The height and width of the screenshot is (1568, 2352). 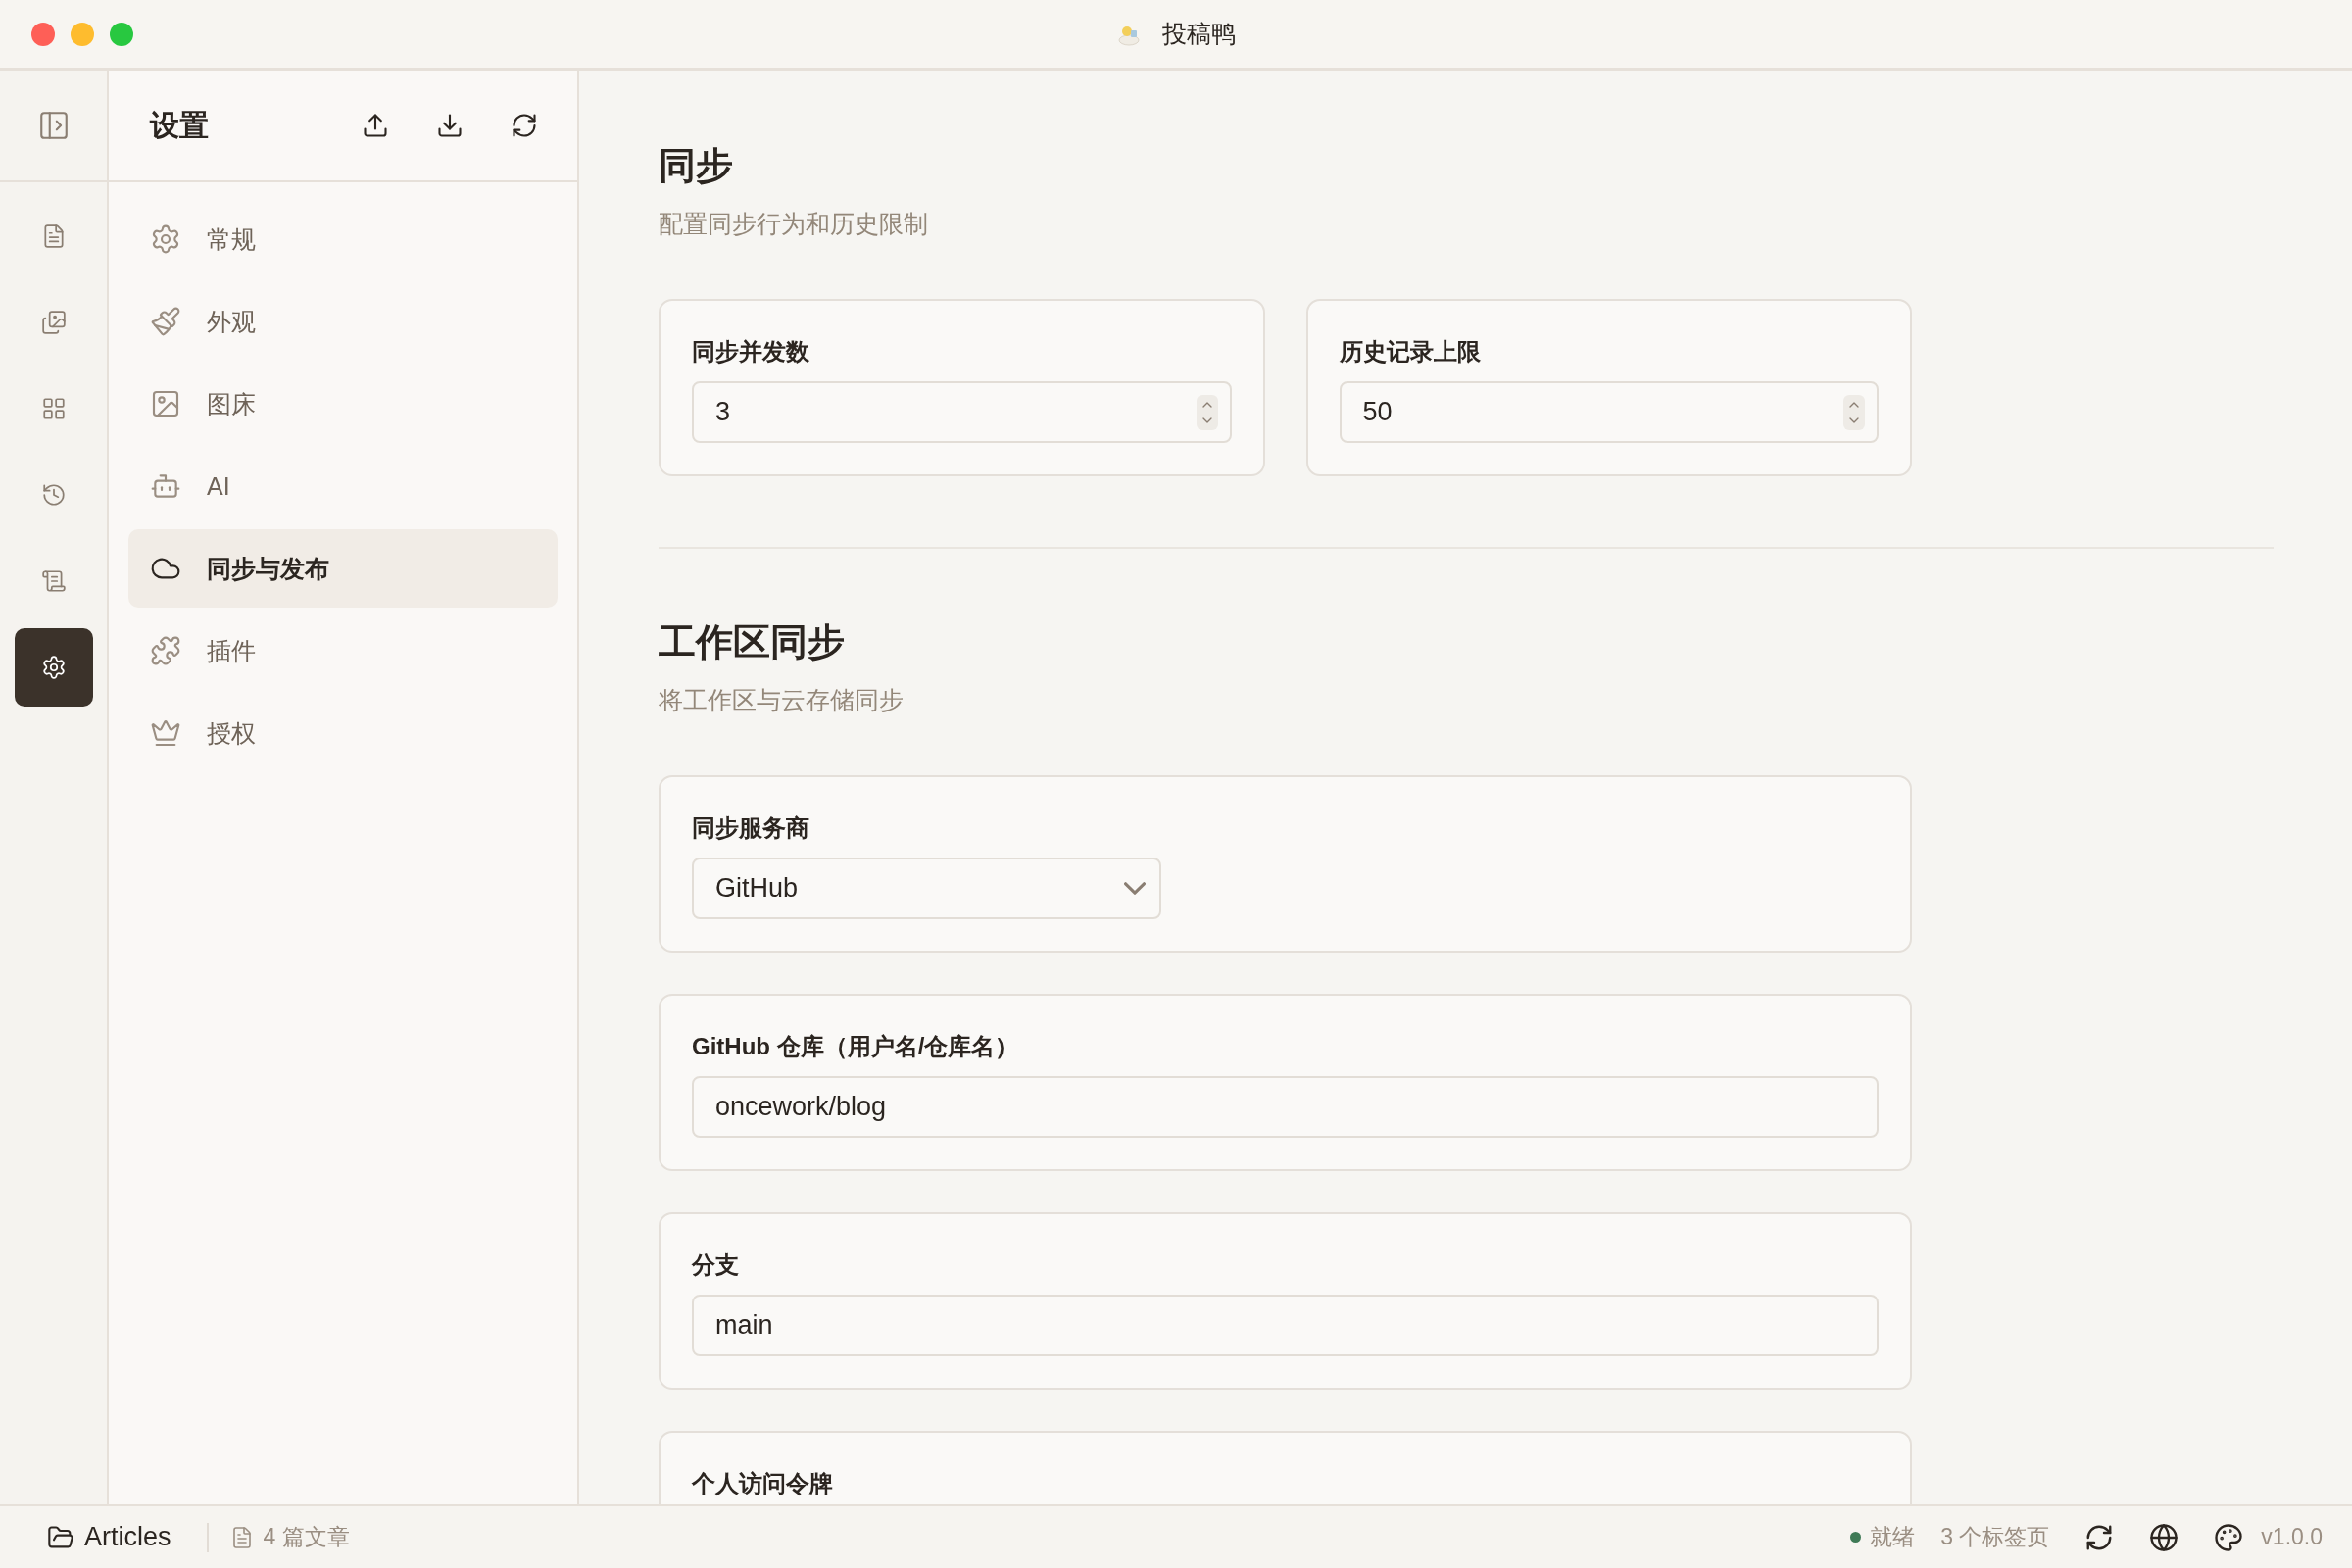 I want to click on number-field: 3, so click(x=962, y=412).